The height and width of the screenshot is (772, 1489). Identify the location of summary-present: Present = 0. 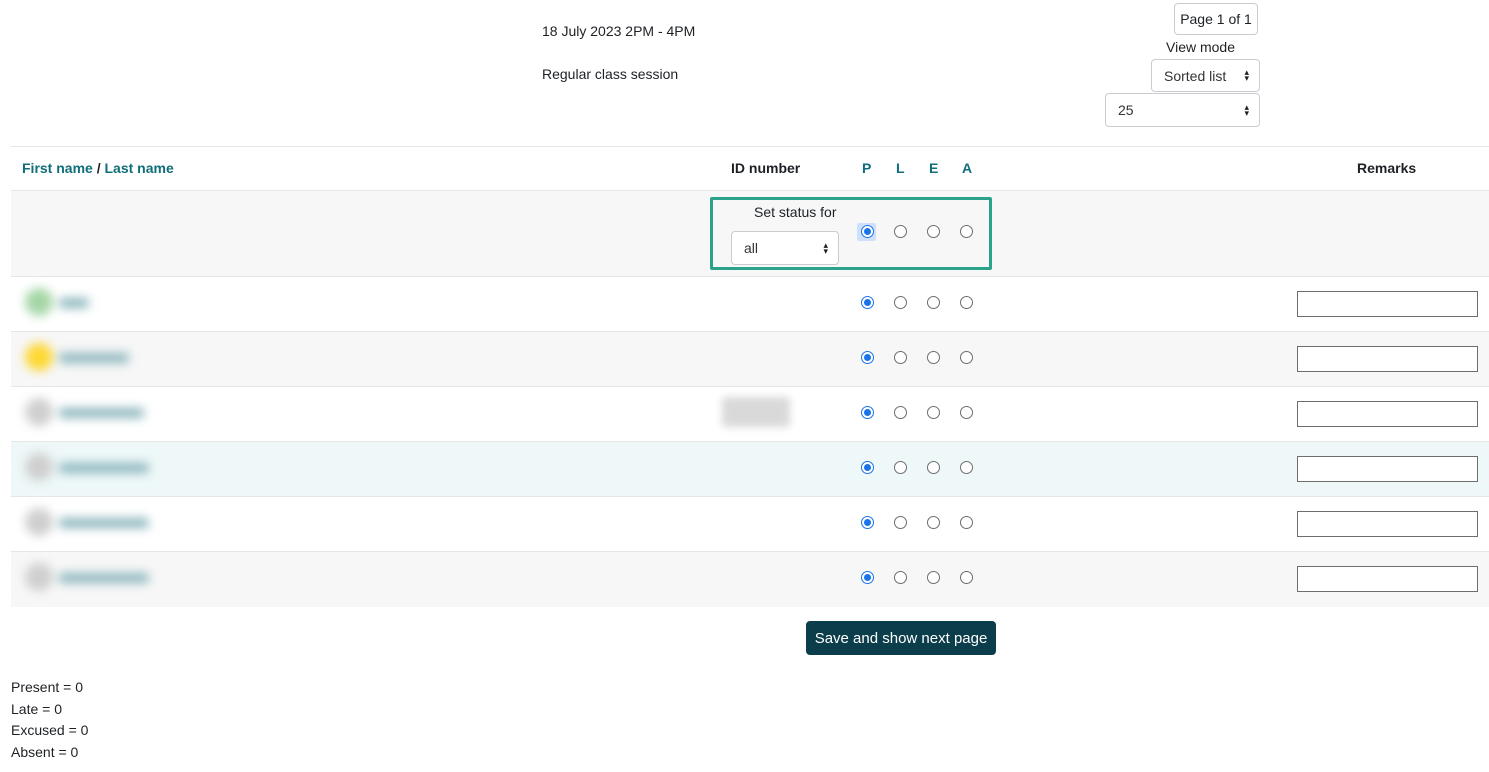
(47, 687).